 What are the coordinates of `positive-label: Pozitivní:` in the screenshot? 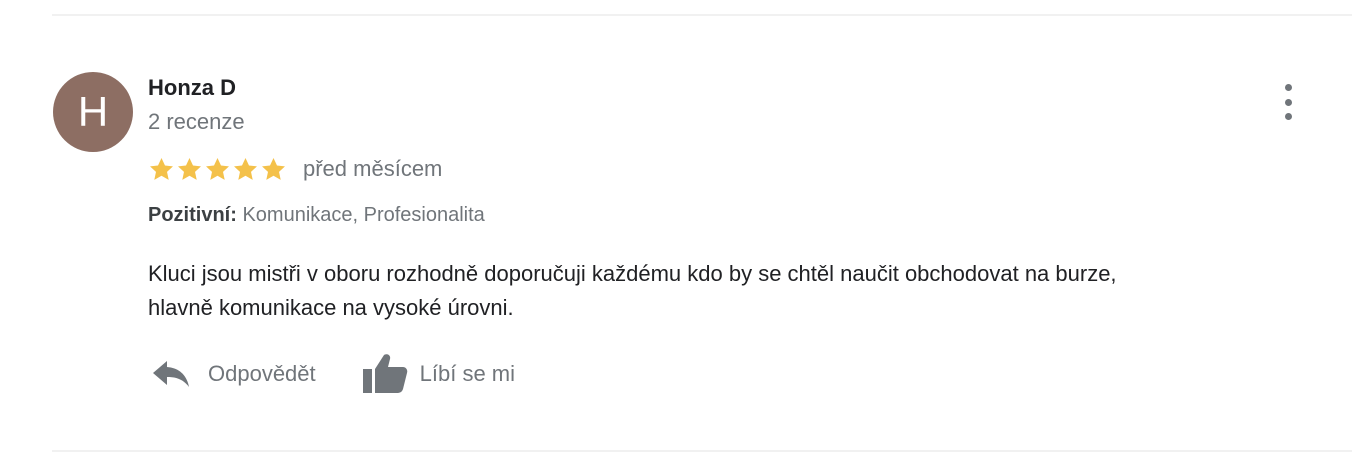 It's located at (192, 215).